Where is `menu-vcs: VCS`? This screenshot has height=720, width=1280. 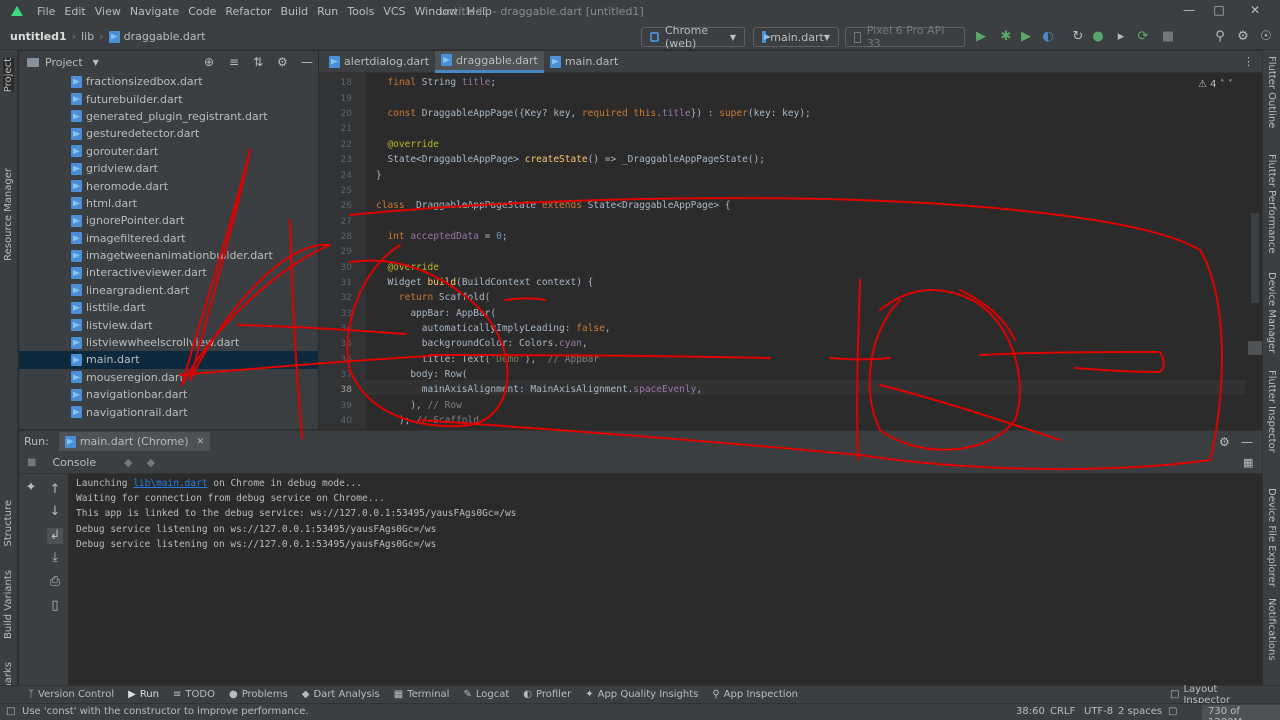
menu-vcs: VCS is located at coordinates (394, 11).